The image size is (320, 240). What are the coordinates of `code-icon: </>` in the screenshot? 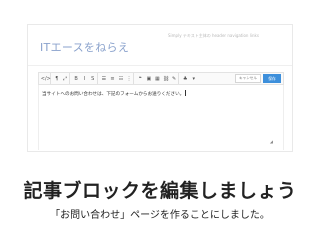 It's located at (46, 78).